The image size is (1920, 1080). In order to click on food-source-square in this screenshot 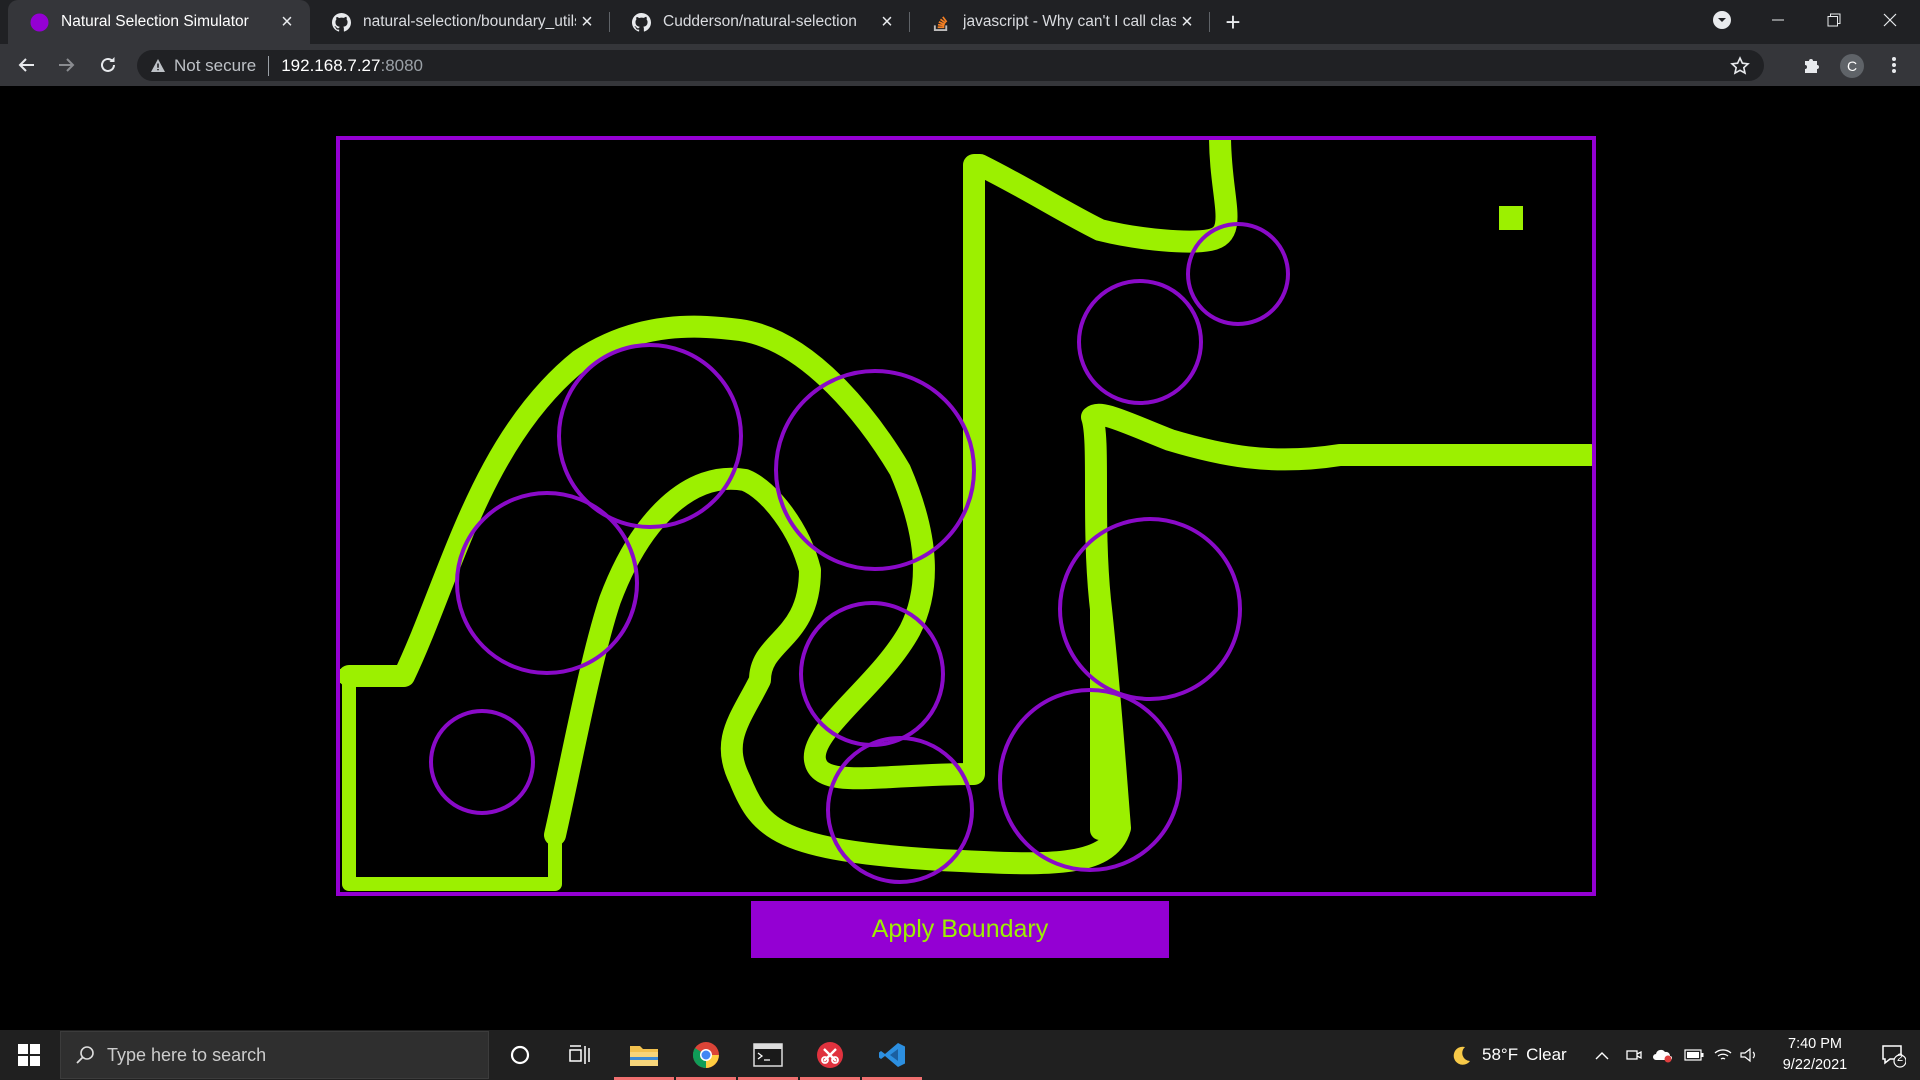, I will do `click(1511, 218)`.